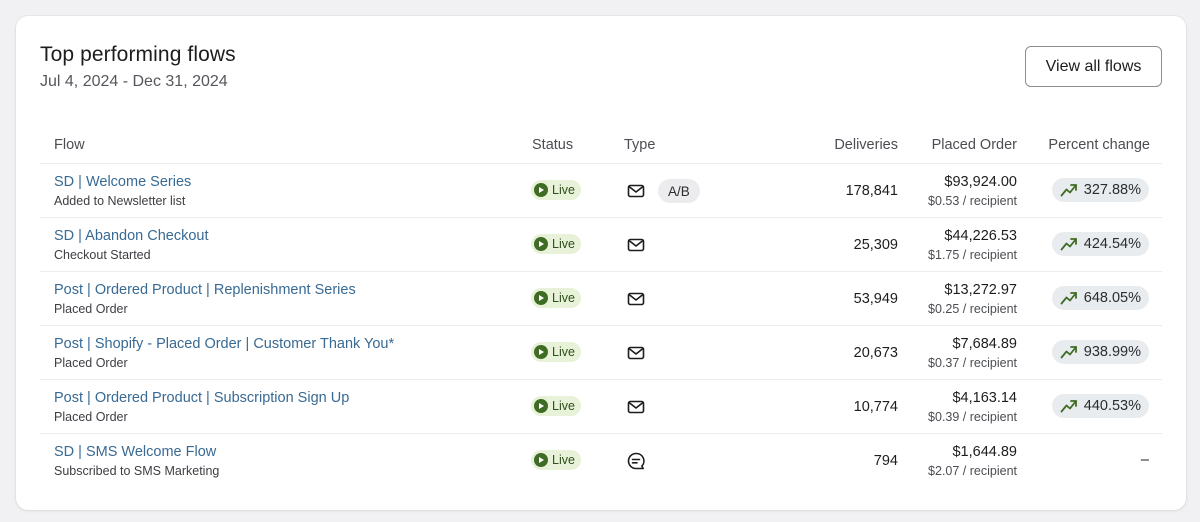  What do you see at coordinates (640, 145) in the screenshot?
I see `column-header-type: Type` at bounding box center [640, 145].